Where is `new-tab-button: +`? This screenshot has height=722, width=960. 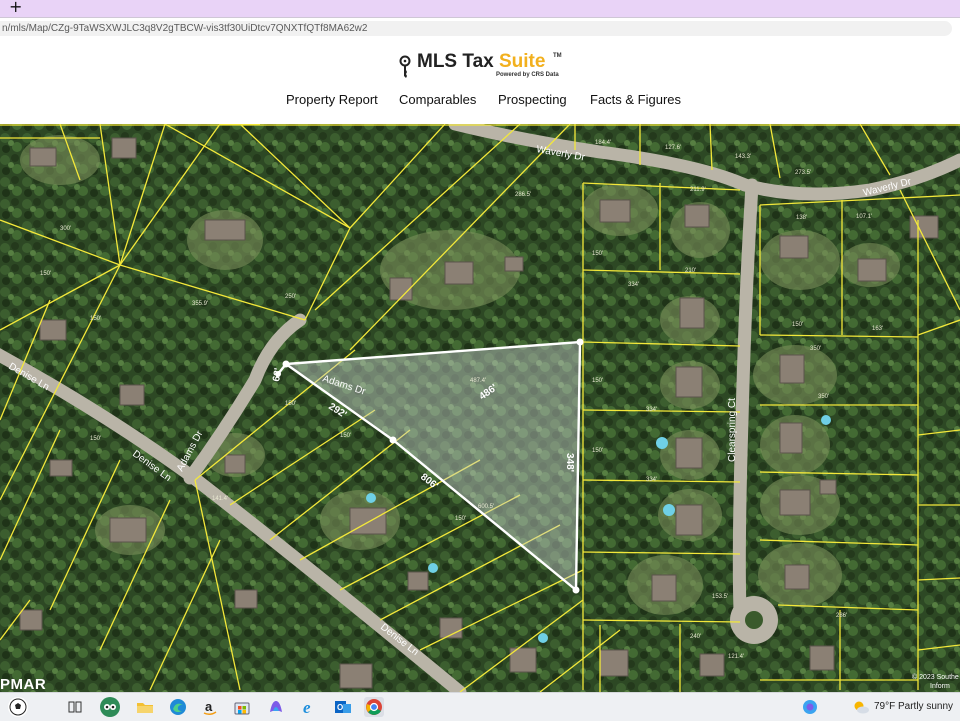 new-tab-button: + is located at coordinates (15, 8).